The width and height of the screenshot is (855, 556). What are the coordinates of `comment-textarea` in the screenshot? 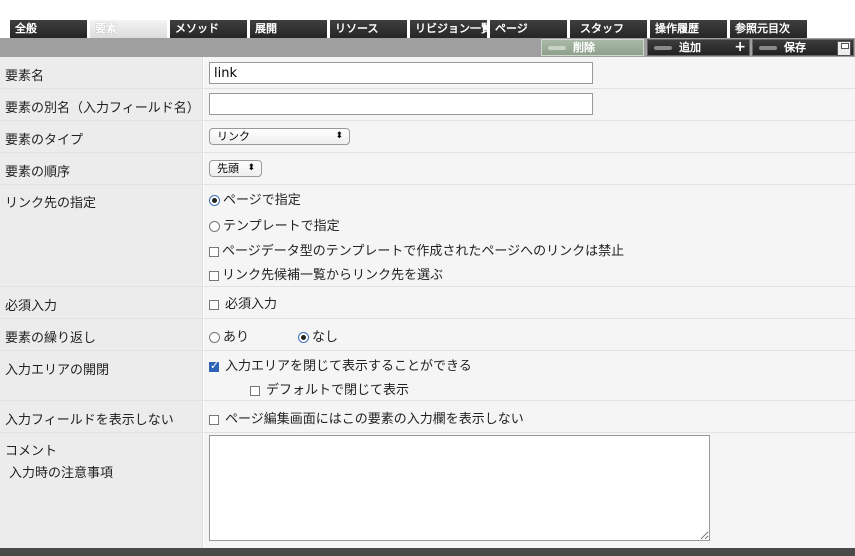 It's located at (459, 488).